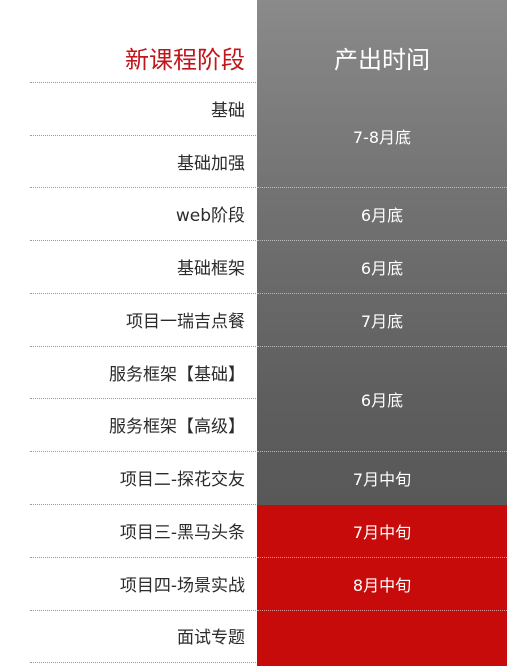  Describe the element at coordinates (185, 322) in the screenshot. I see `stage-cell: 项目一瑞吉点餐` at that location.